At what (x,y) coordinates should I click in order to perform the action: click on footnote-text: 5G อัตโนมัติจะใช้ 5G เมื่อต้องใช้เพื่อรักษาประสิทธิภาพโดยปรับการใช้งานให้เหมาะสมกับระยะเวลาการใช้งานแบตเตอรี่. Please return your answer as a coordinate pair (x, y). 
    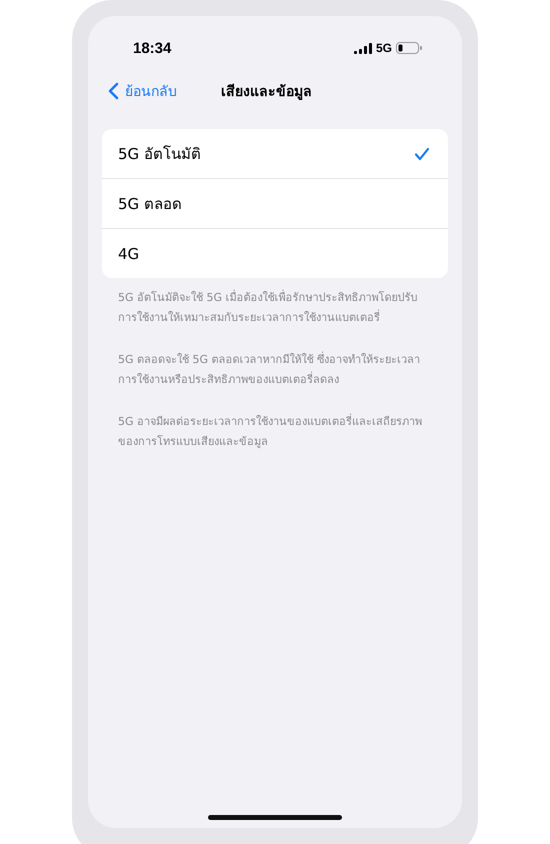
    Looking at the image, I should click on (268, 307).